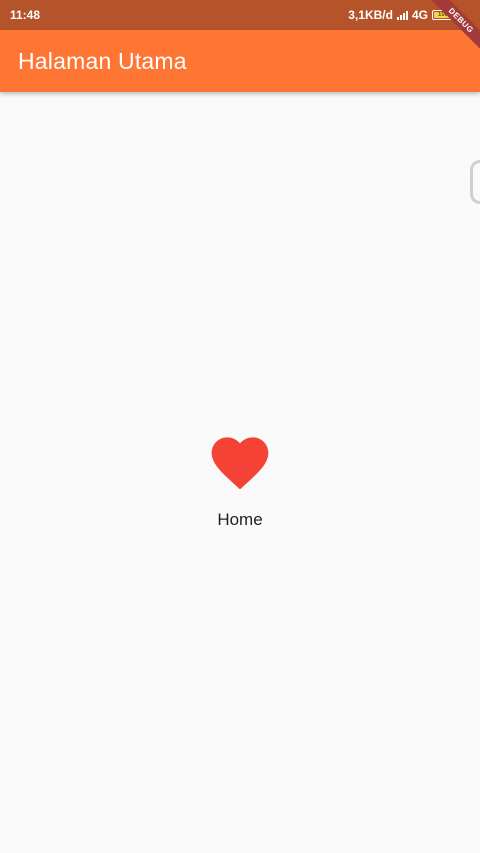 The width and height of the screenshot is (480, 853). What do you see at coordinates (475, 182) in the screenshot?
I see `edge-swipe-handle` at bounding box center [475, 182].